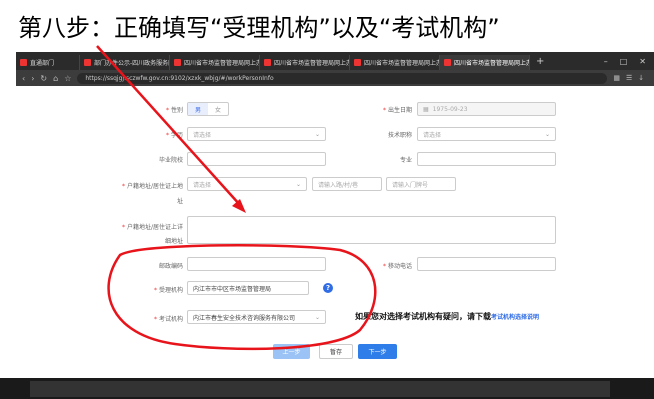 This screenshot has width=654, height=399. What do you see at coordinates (239, 206) in the screenshot?
I see `annotation-arrow-head-icon` at bounding box center [239, 206].